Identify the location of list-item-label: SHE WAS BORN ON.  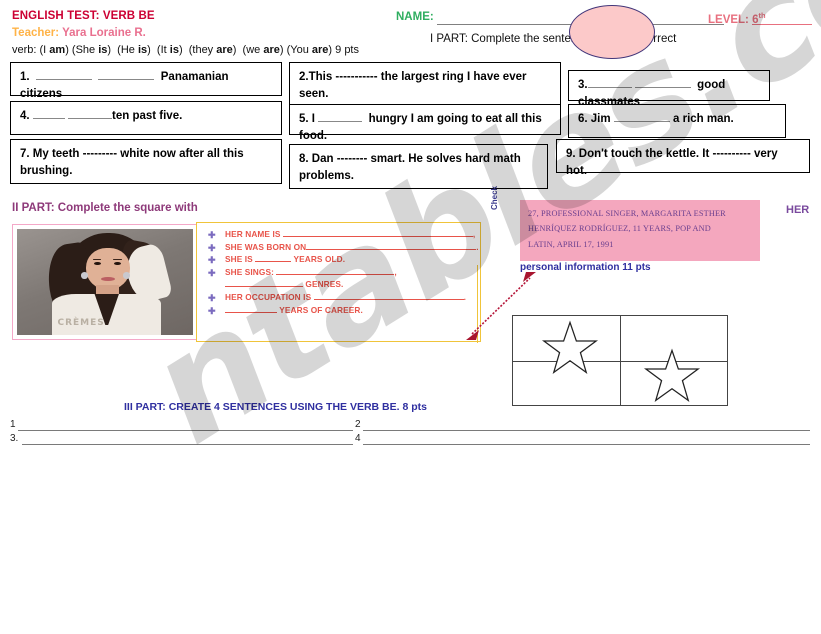
(266, 246).